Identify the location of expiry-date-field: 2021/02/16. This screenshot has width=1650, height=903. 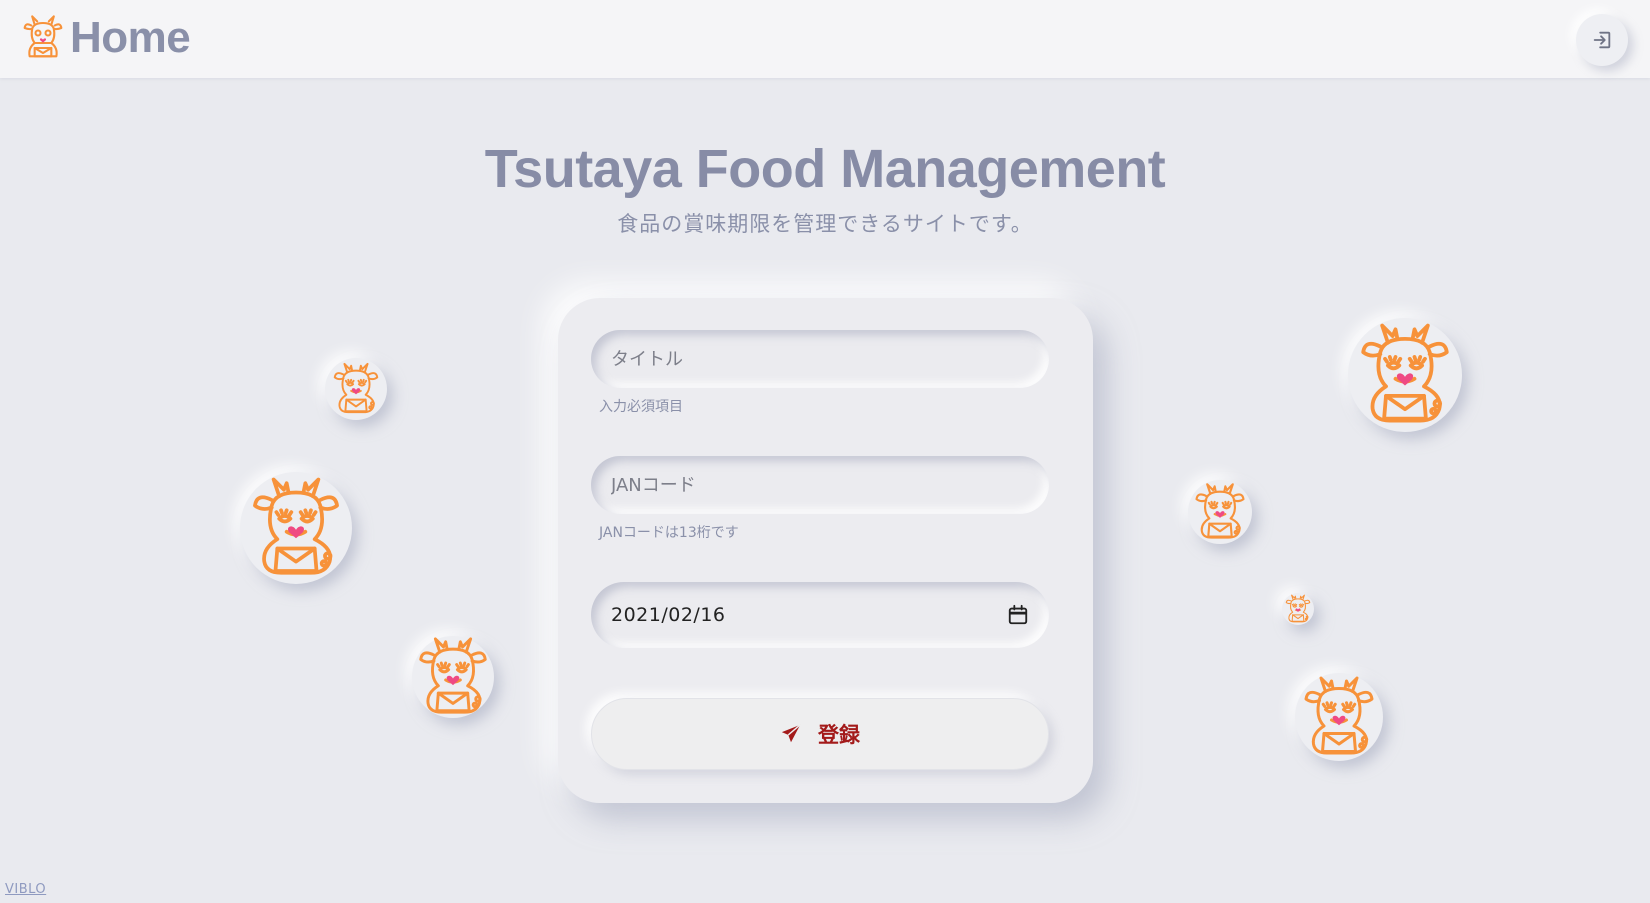
(820, 615).